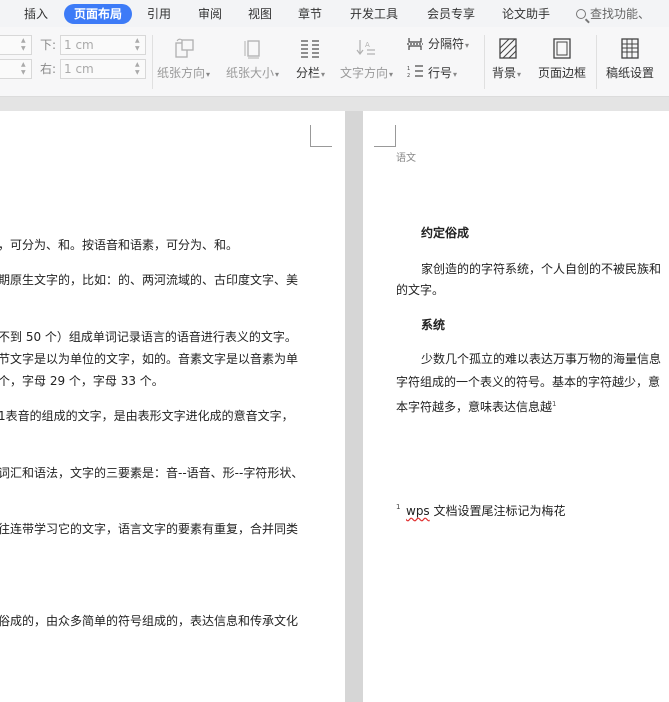 Image resolution: width=669 pixels, height=702 pixels. Describe the element at coordinates (149, 280) in the screenshot. I see `text-line: 期原生文字的，比如：的、两河流域的、古印度文字、美` at that location.